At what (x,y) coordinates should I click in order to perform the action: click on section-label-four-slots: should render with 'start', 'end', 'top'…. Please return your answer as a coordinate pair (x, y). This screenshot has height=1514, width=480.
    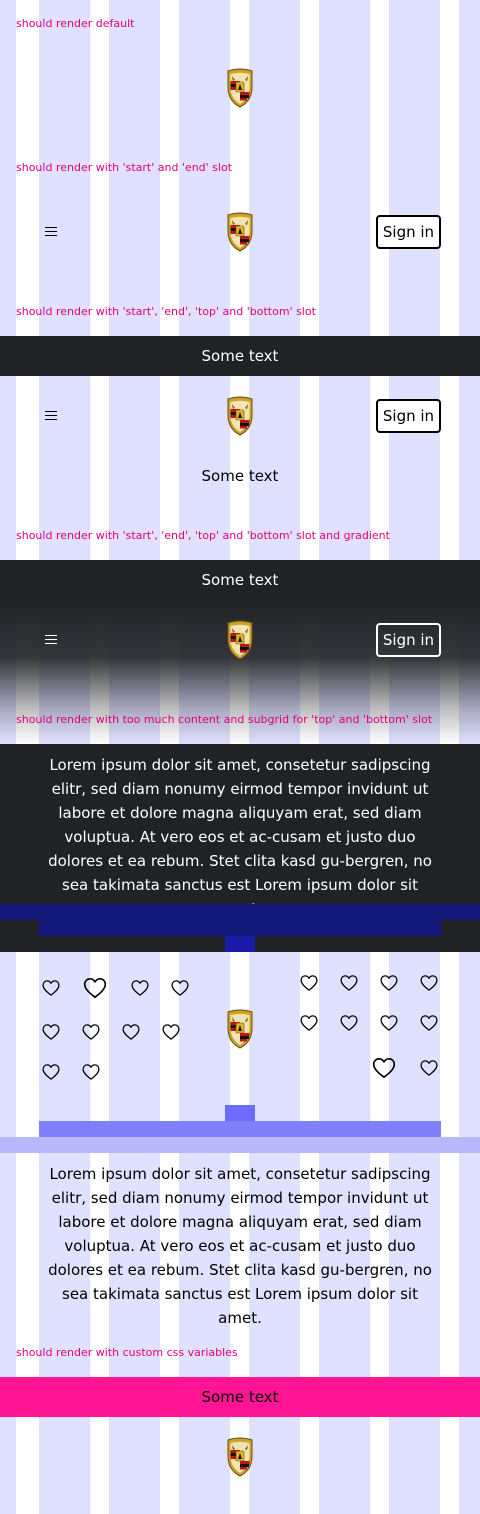
    Looking at the image, I should click on (166, 311).